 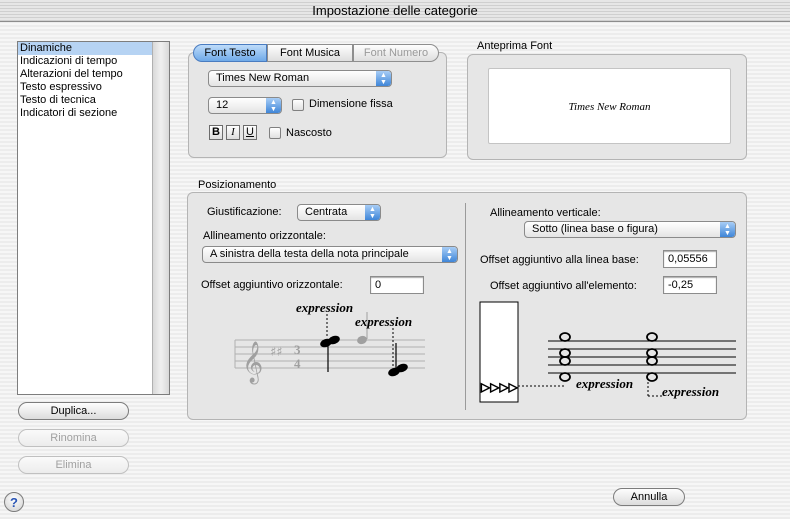 What do you see at coordinates (85, 113) in the screenshot?
I see `list-item-indicatori-di-sezione: Indicatori di sezione` at bounding box center [85, 113].